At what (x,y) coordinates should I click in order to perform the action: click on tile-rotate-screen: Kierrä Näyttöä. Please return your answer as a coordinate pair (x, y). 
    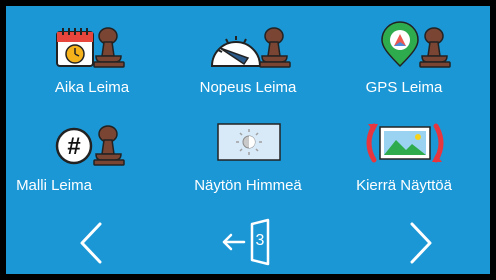
    Looking at the image, I should click on (404, 155).